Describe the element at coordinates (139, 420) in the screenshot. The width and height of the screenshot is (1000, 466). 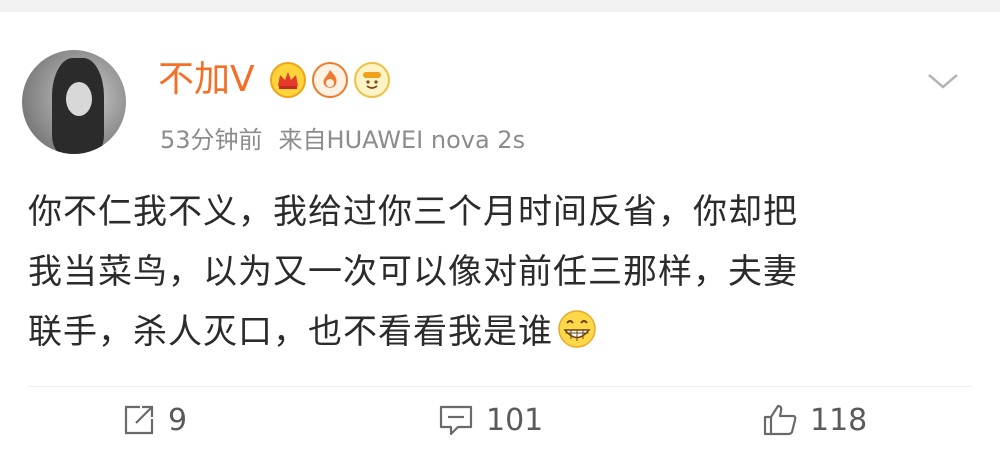
I see `repost-icon` at that location.